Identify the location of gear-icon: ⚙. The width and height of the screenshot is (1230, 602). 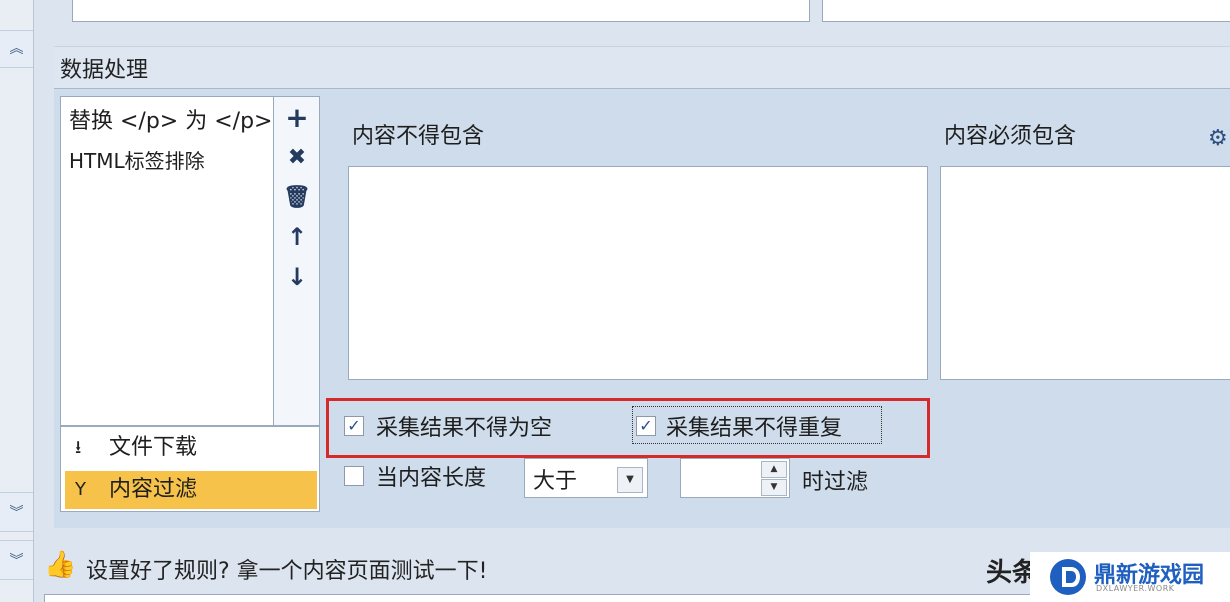
(1218, 138).